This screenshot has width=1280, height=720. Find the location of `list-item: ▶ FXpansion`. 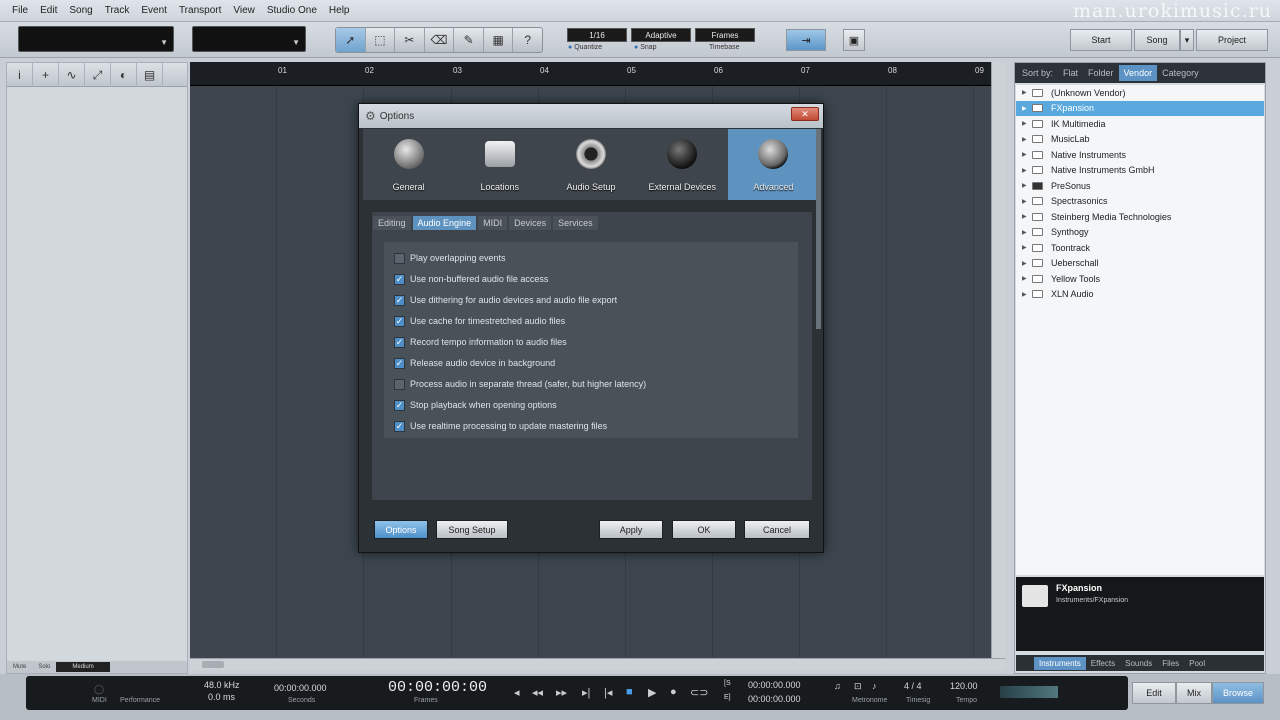

list-item: ▶ FXpansion is located at coordinates (1140, 108).